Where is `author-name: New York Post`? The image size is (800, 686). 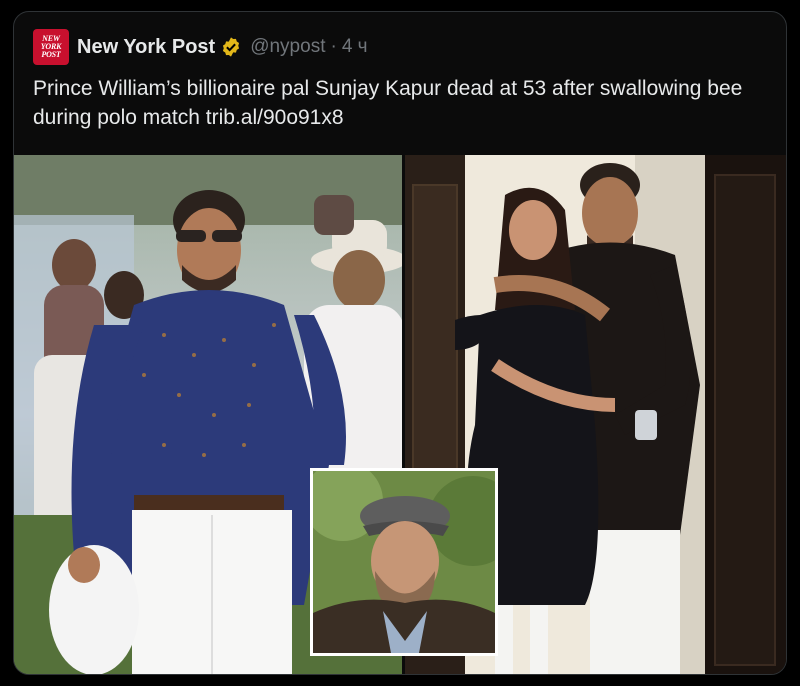 author-name: New York Post is located at coordinates (146, 47).